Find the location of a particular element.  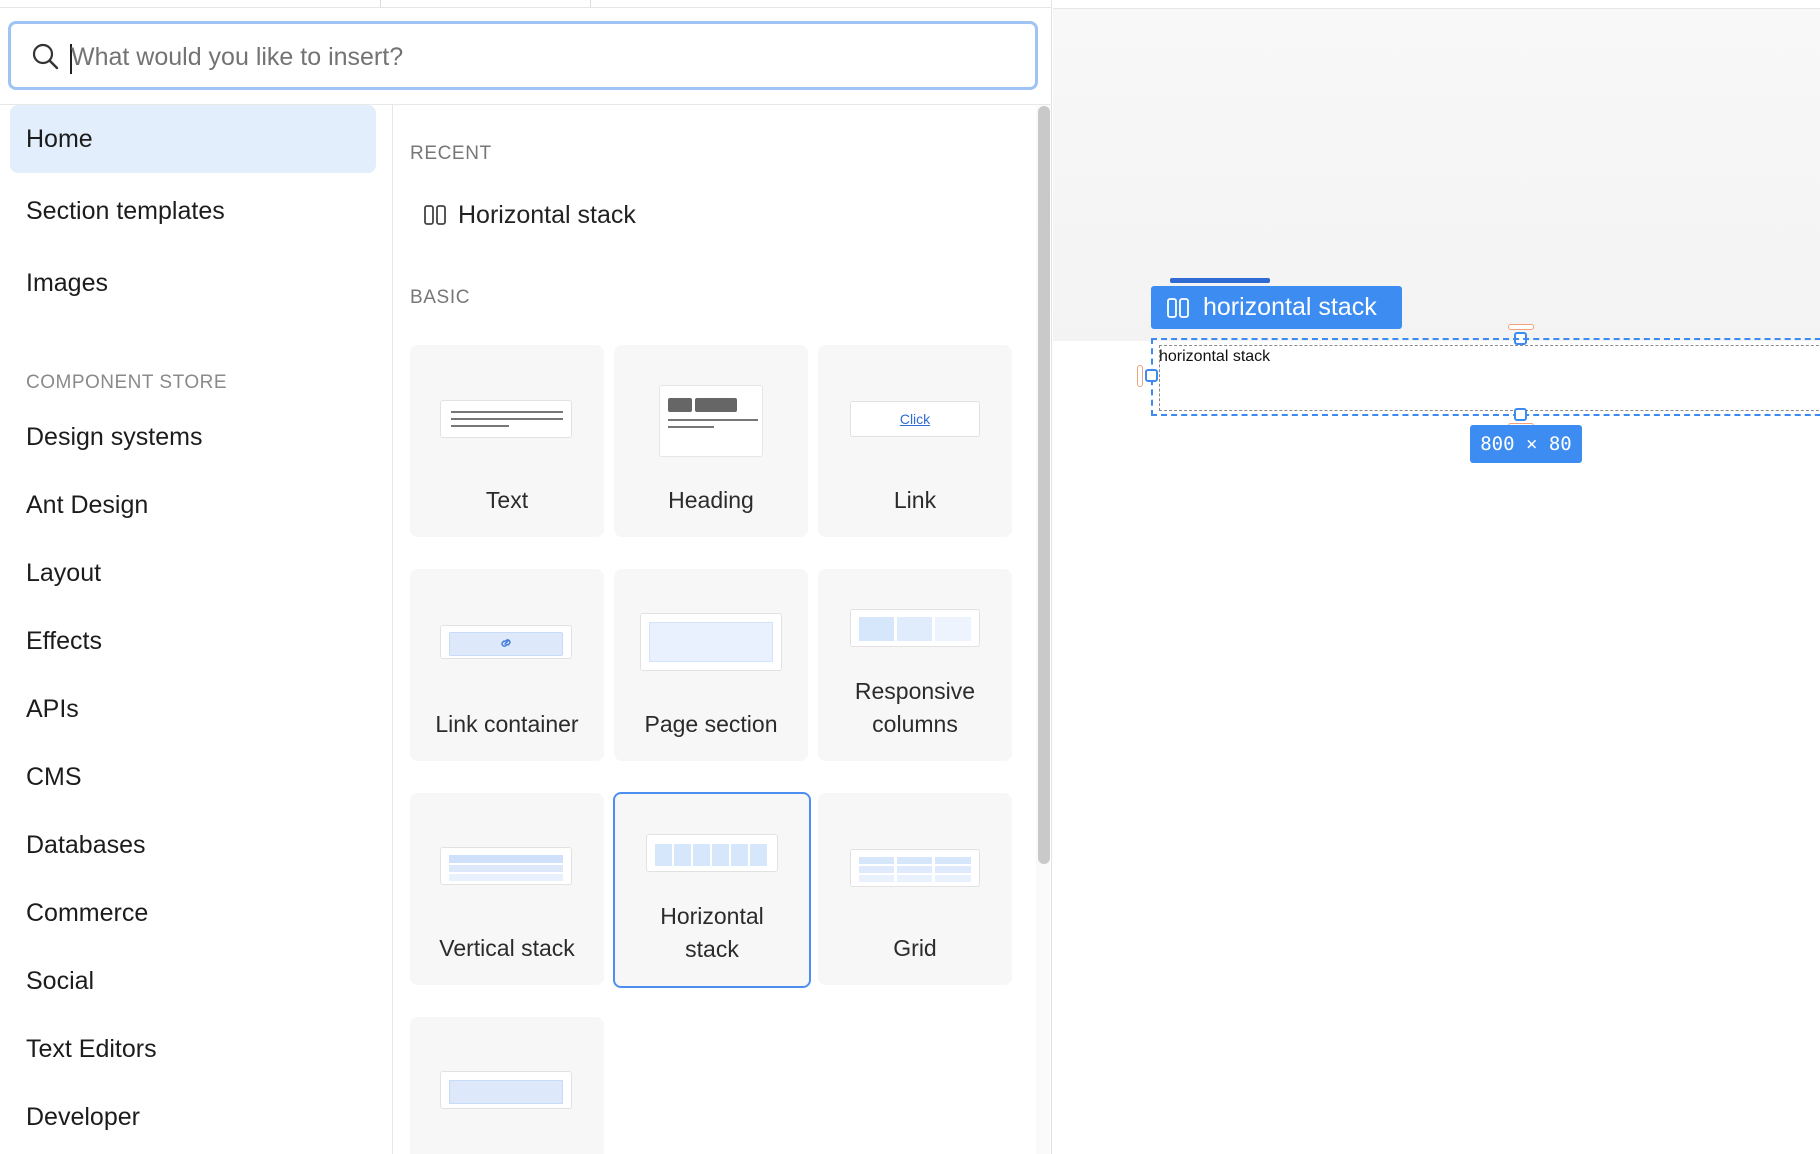

scrollbar-thumb is located at coordinates (1044, 485).